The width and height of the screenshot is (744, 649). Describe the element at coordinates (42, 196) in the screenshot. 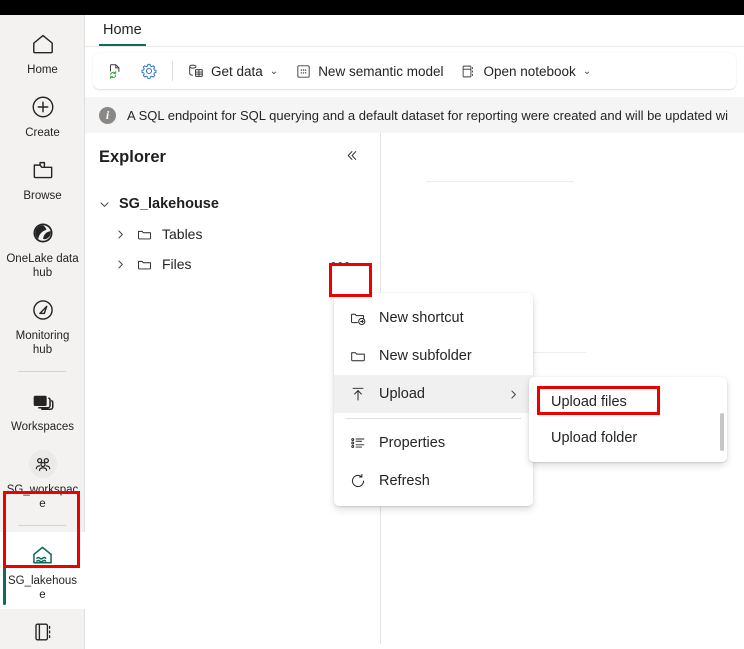

I see `sidebar-item-label: Browse` at that location.